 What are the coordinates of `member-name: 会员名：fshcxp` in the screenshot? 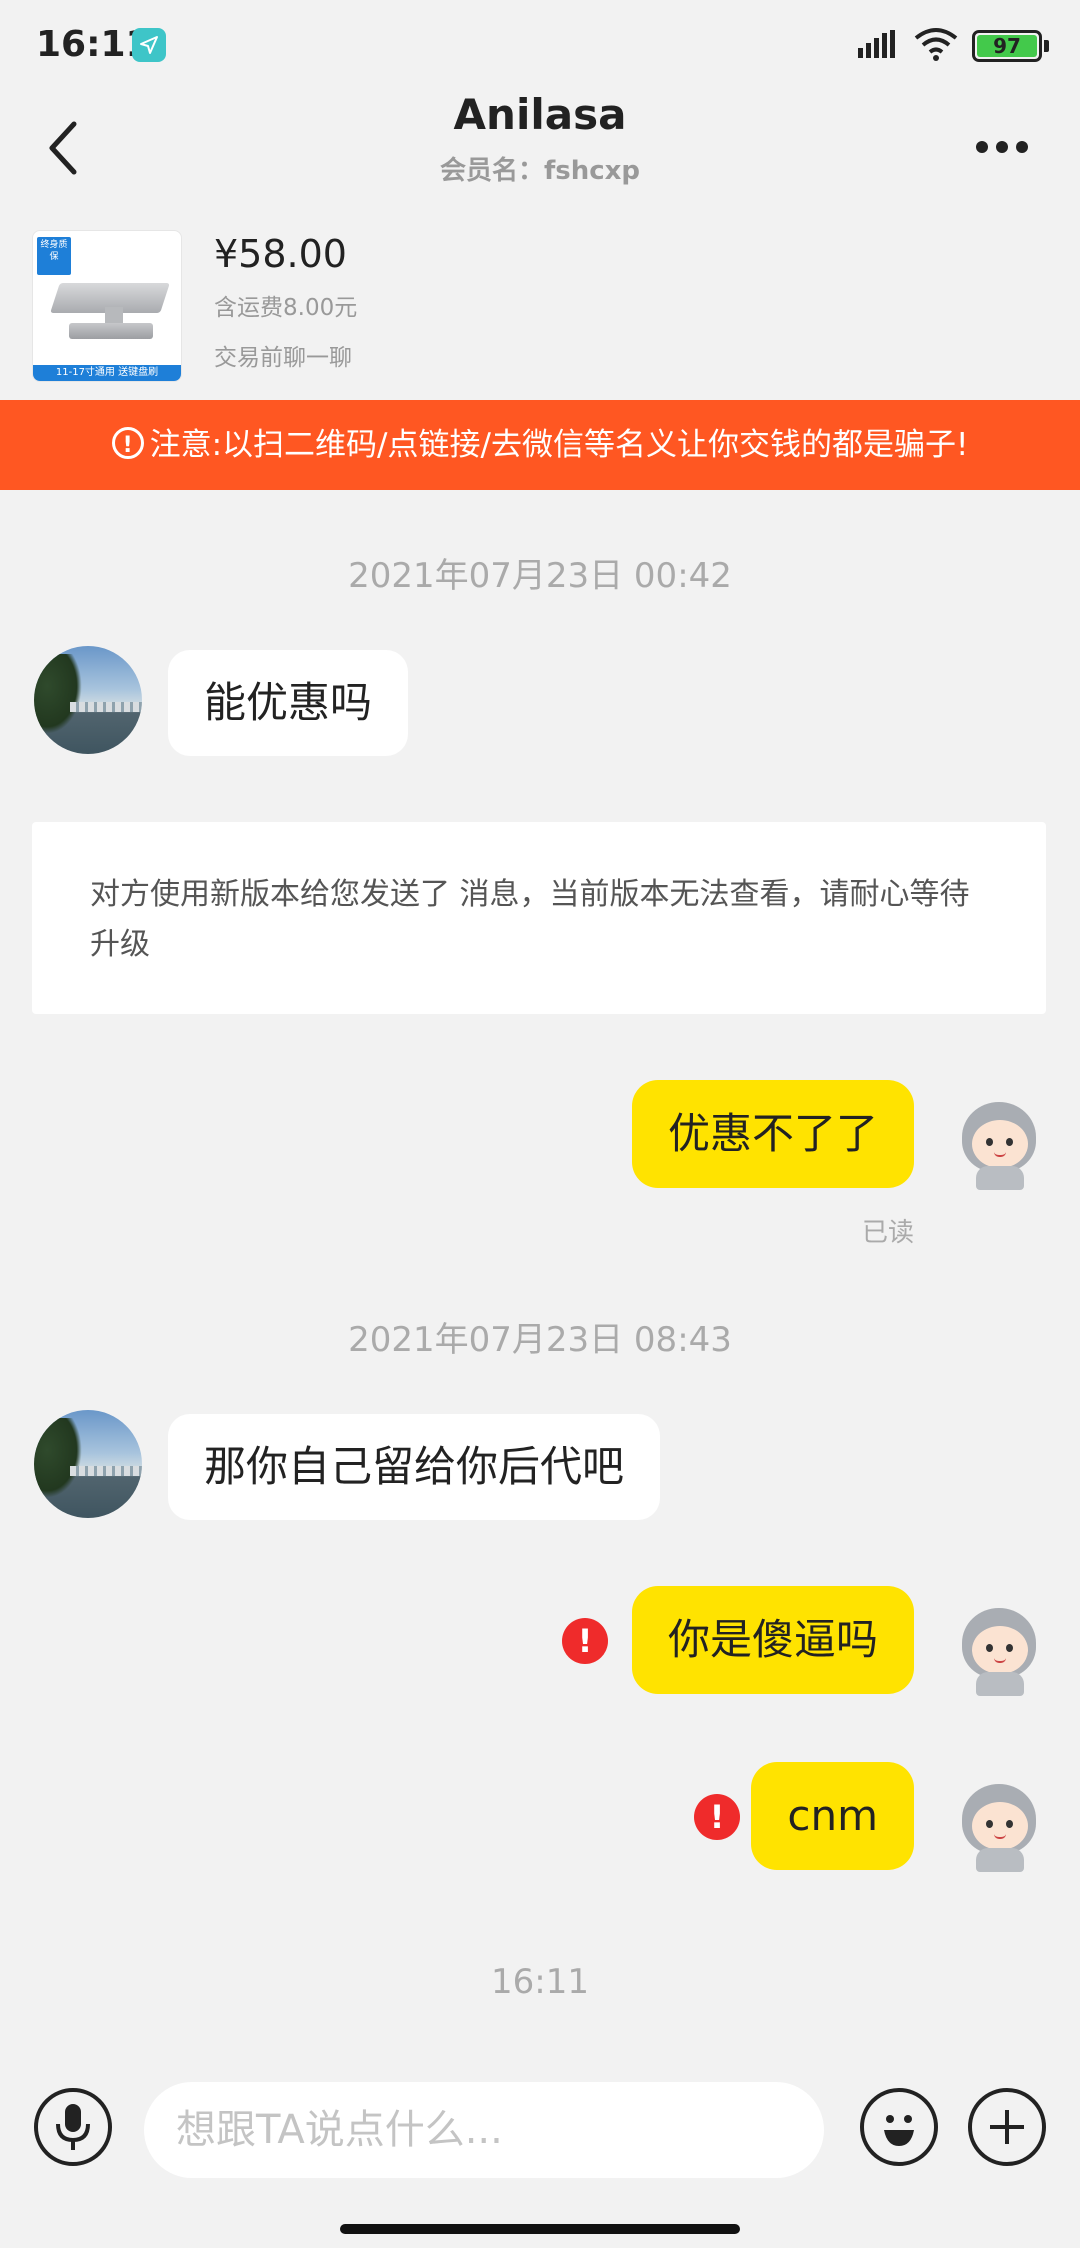 It's located at (540, 171).